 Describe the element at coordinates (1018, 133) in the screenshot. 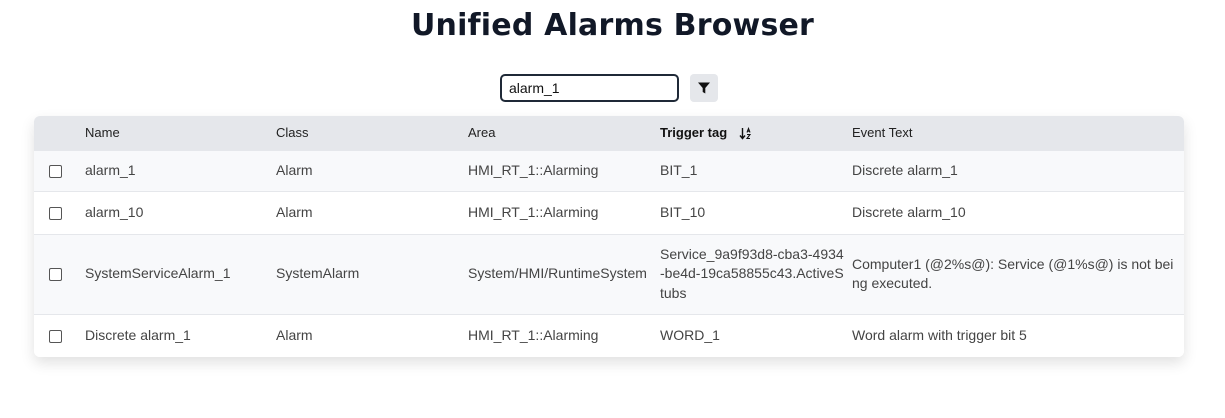

I see `column-header-event-text: Event Text` at that location.